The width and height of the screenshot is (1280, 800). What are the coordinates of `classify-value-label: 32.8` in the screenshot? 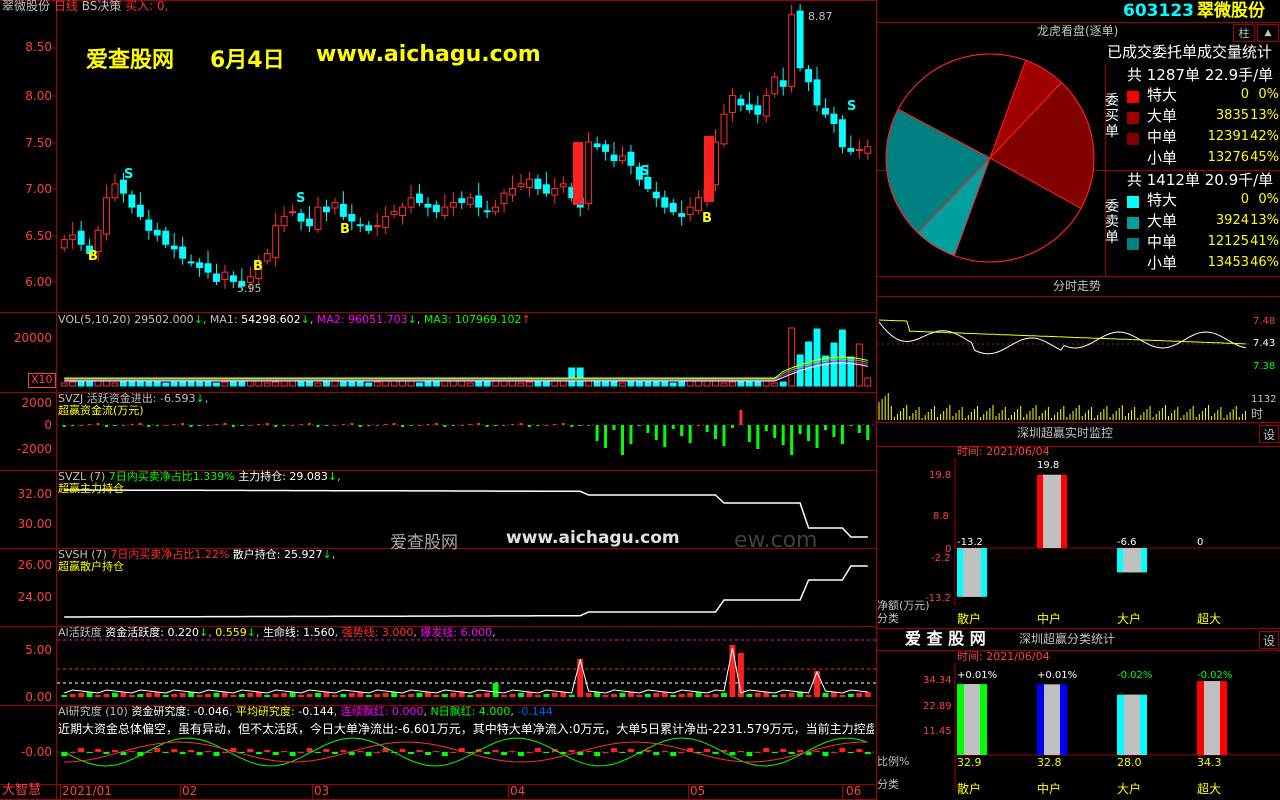 It's located at (1049, 762).